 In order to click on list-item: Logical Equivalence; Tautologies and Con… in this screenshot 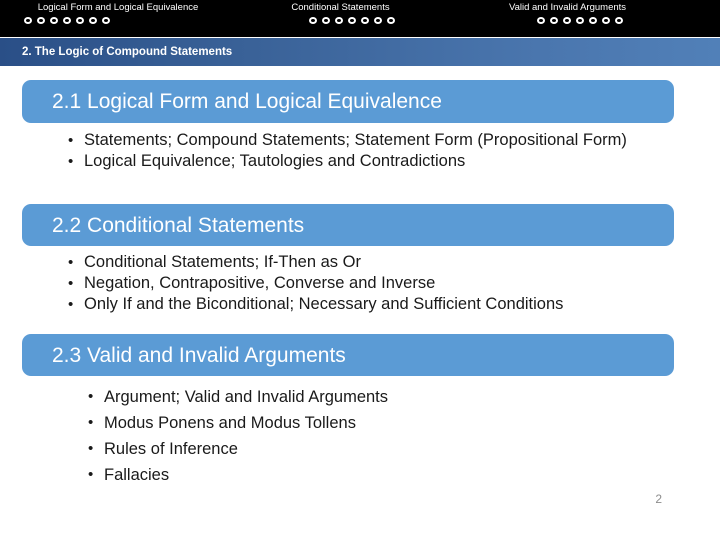, I will do `click(363, 161)`.